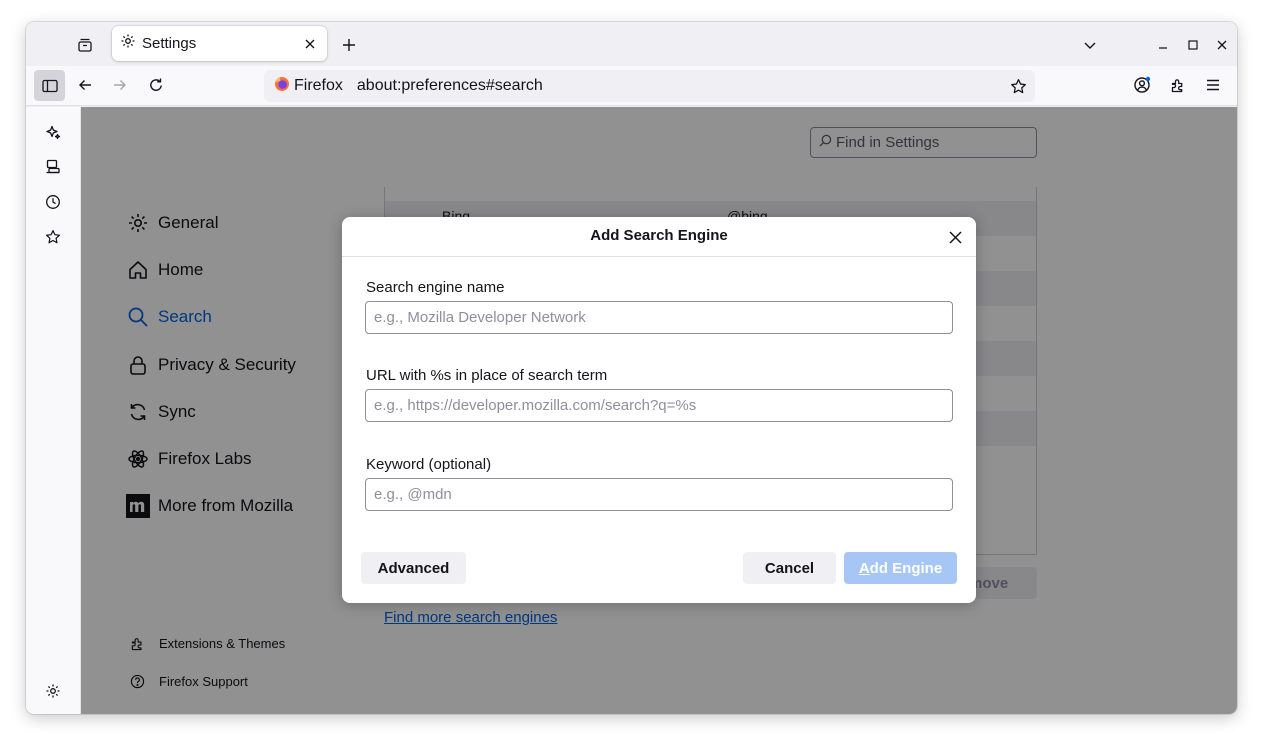 The image size is (1263, 742). What do you see at coordinates (53, 132) in the screenshot?
I see `ai-chatbot-icon` at bounding box center [53, 132].